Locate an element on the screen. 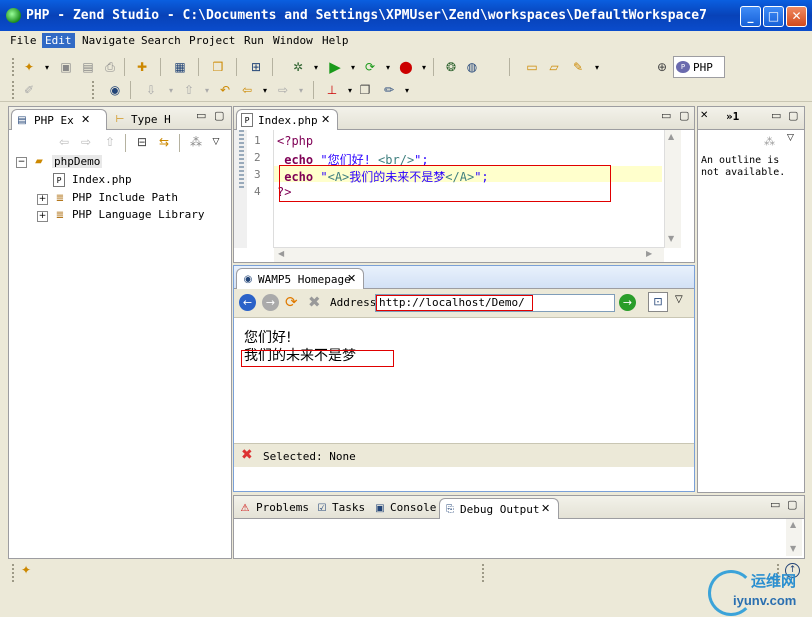  save-all-icon: ▤ is located at coordinates (88, 67).